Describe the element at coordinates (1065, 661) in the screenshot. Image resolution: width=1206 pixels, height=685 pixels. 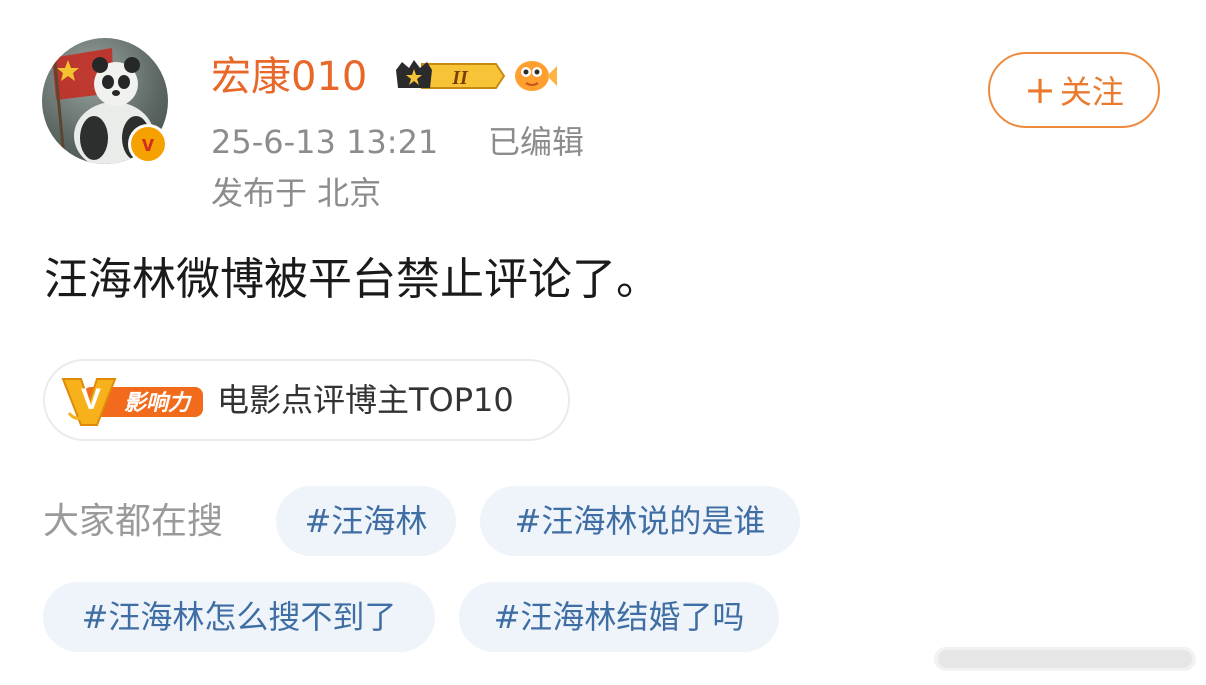
I see `scroll-indicator` at that location.